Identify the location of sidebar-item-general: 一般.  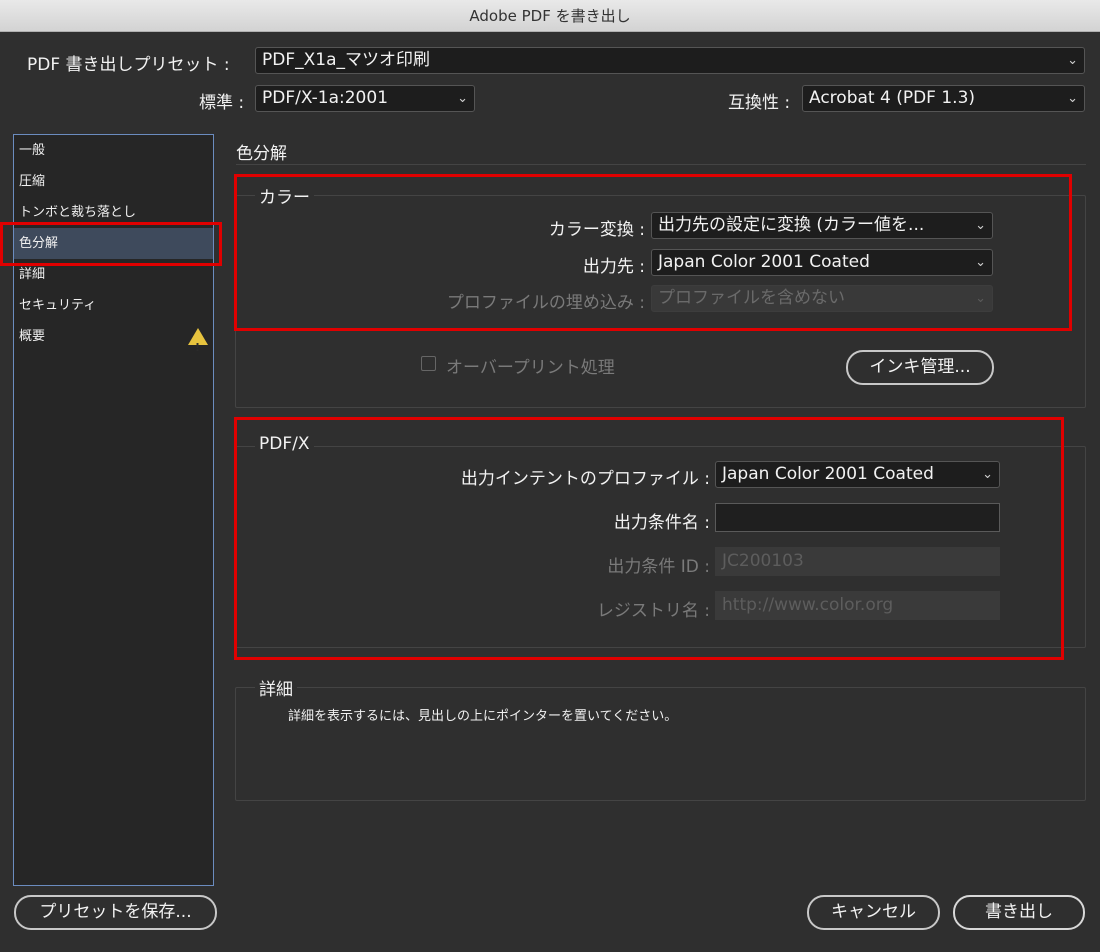
(113, 150).